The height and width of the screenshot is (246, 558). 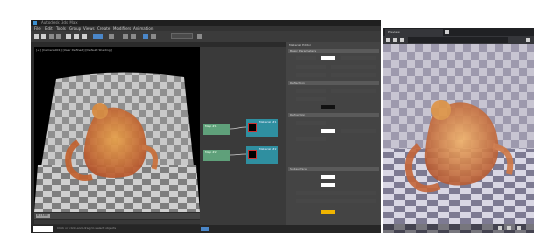 I want to click on address-bar, so click(x=458, y=40).